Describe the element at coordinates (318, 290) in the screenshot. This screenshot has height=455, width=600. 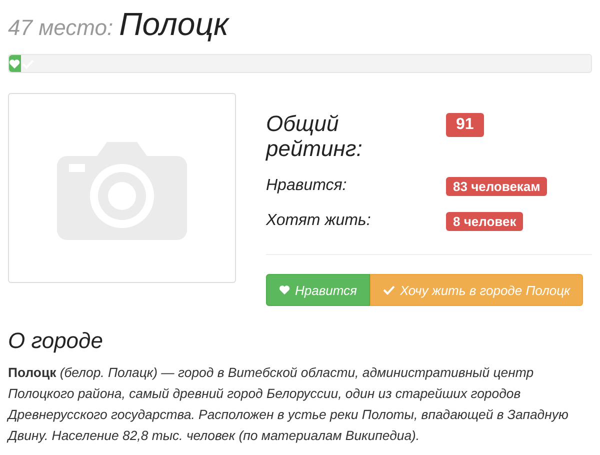
I see `like-button: Нравится` at that location.